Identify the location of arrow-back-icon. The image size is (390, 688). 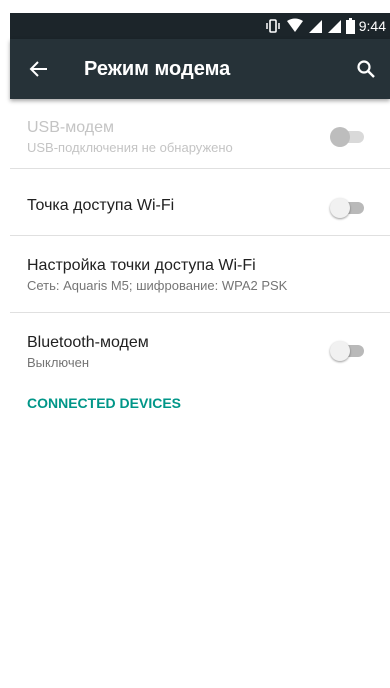
(38, 69).